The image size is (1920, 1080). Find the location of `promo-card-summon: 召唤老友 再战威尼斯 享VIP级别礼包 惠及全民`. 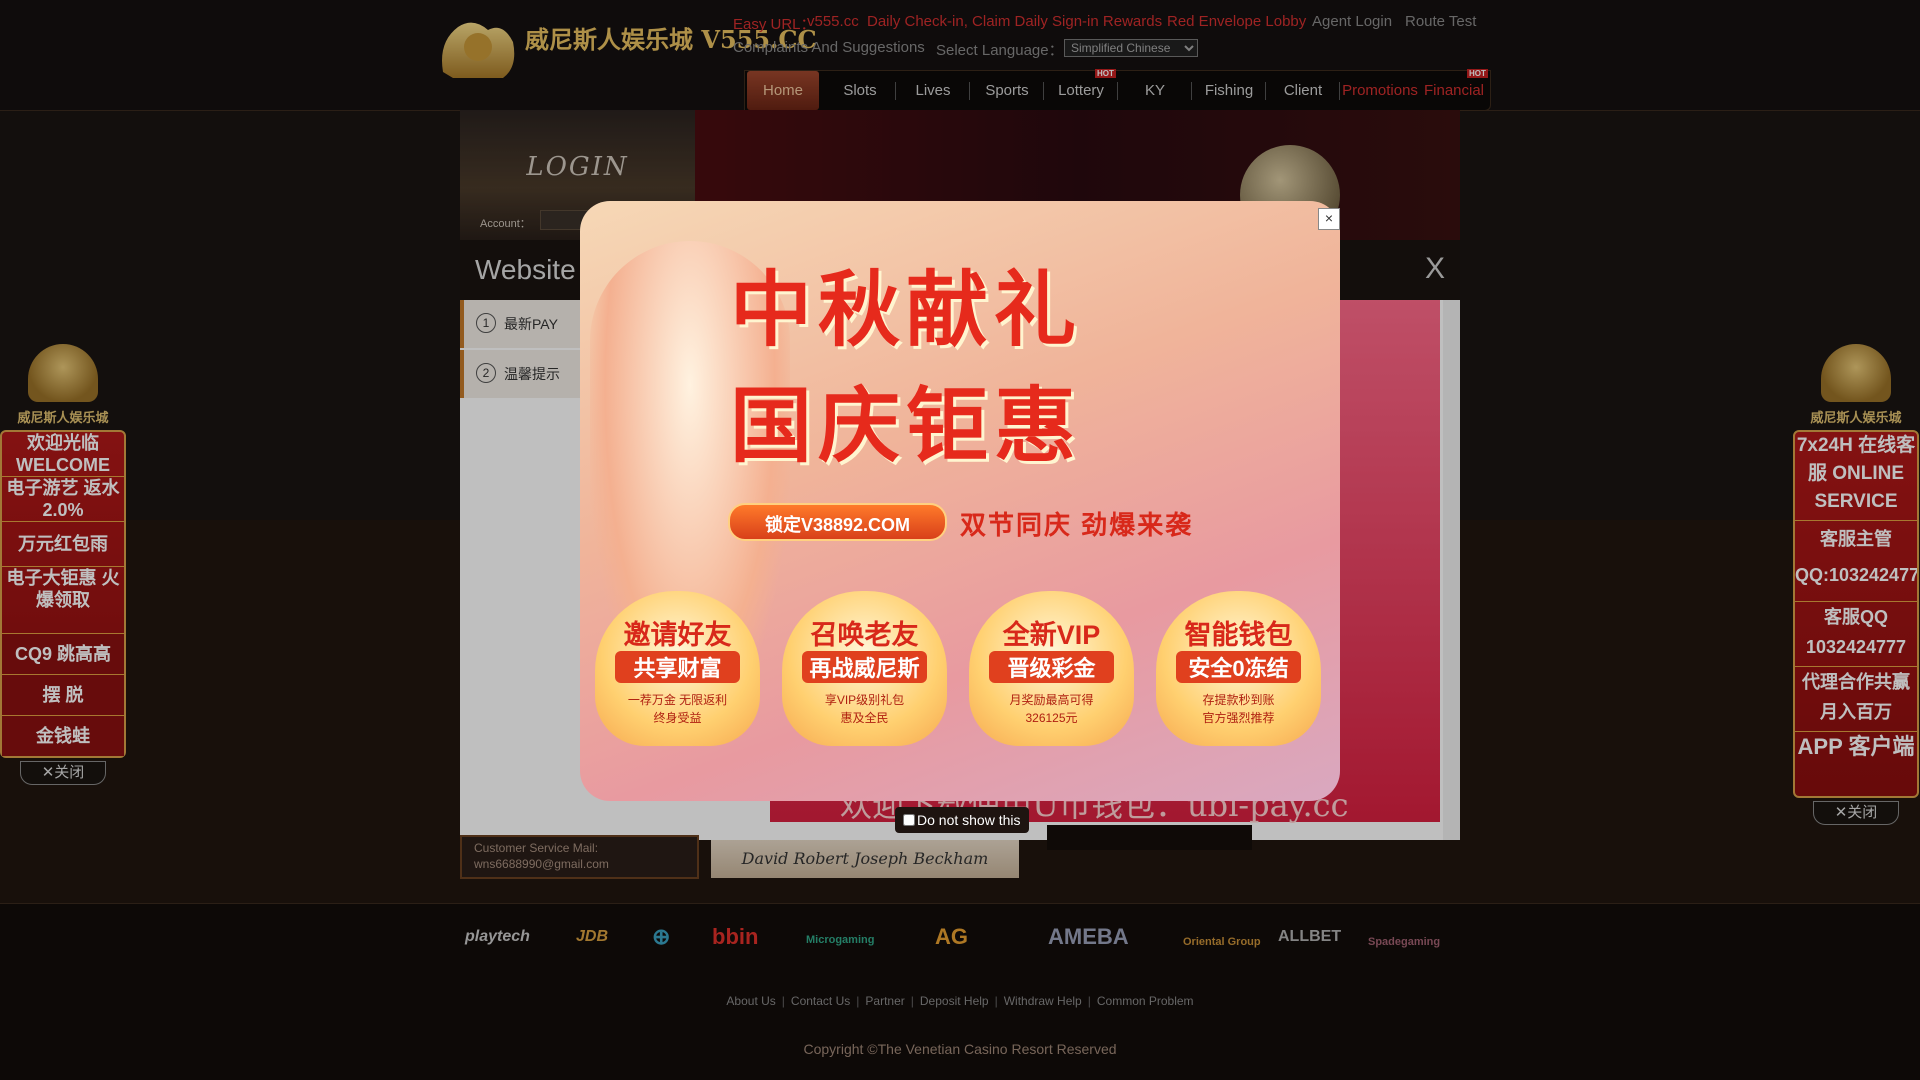

promo-card-summon: 召唤老友 再战威尼斯 享VIP级别礼包 惠及全民 is located at coordinates (864, 668).